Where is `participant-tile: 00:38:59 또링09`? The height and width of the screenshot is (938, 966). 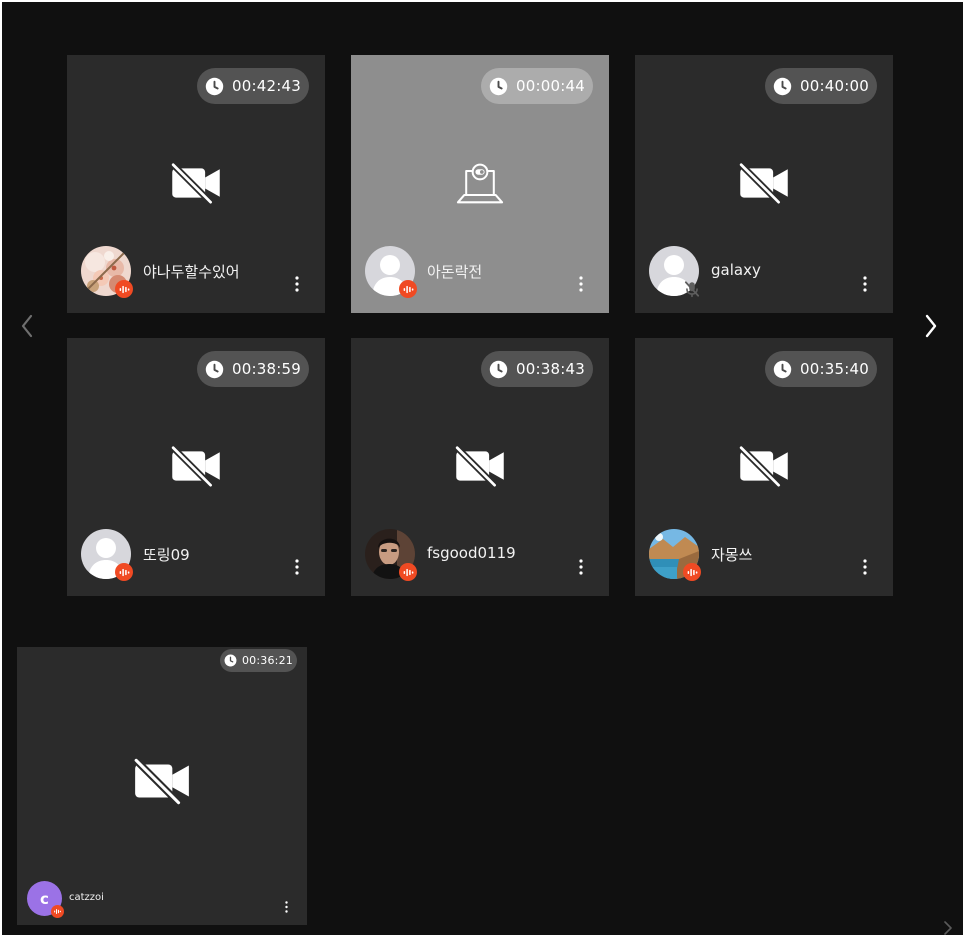
participant-tile: 00:38:59 또링09 is located at coordinates (196, 467).